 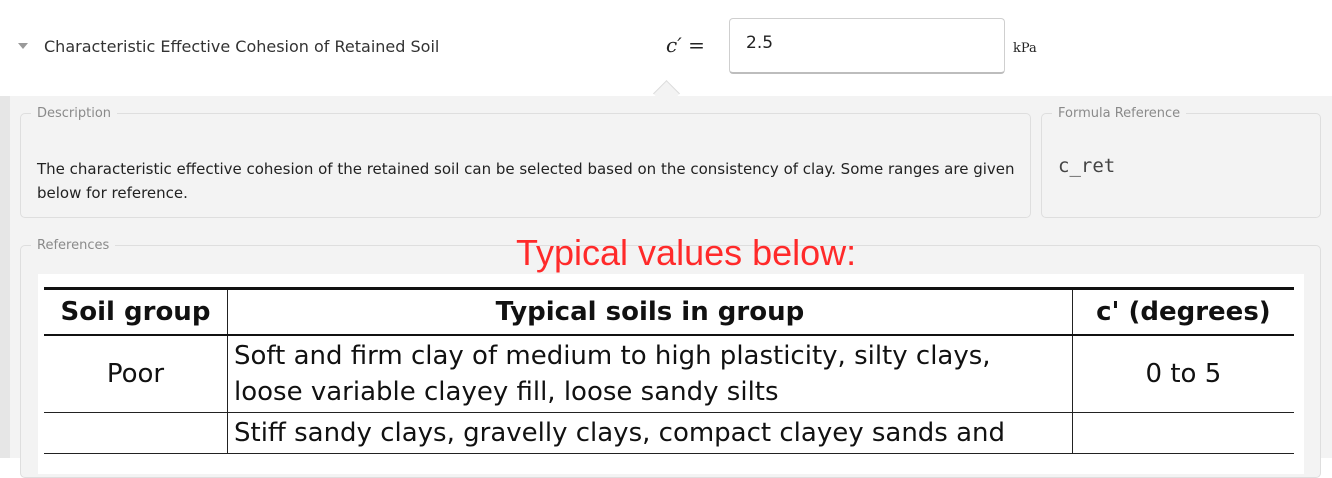 I want to click on formula-reference-box: Formula Reference c_ret, so click(x=1181, y=162).